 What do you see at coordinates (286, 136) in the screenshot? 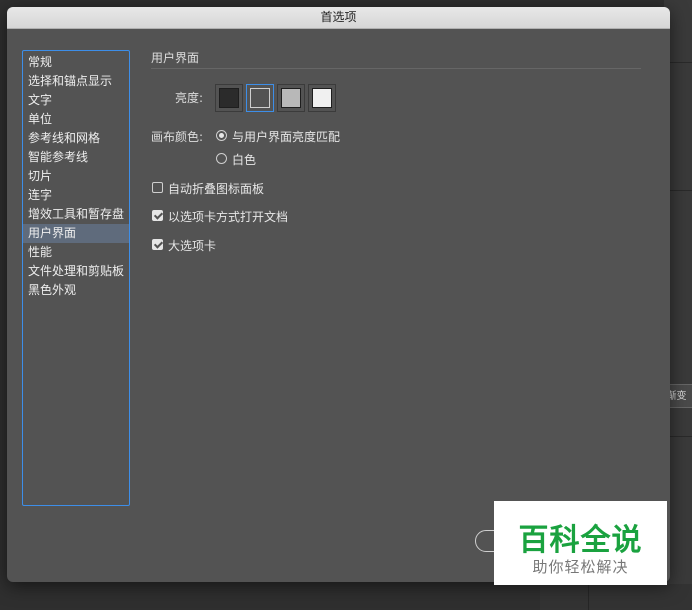
I see `canvas-match-ui-label: 与用户界面亮度匹配` at bounding box center [286, 136].